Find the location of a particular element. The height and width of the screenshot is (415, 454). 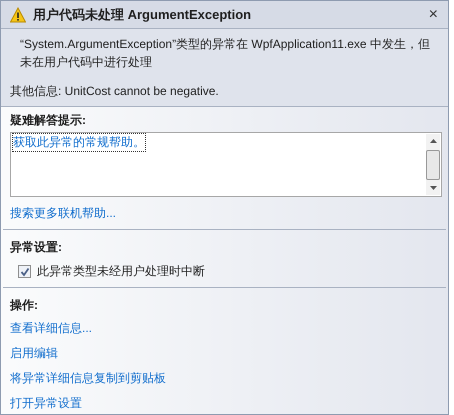

checkbox-label: 此异常类型未经用户处理时中断 is located at coordinates (121, 271).